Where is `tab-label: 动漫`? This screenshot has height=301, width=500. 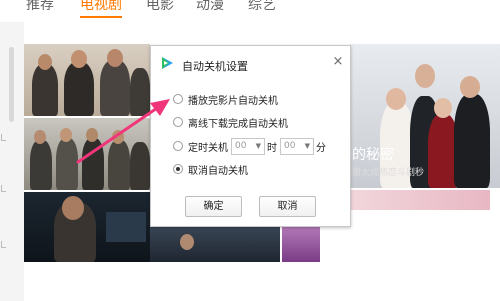 tab-label: 动漫 is located at coordinates (210, 6).